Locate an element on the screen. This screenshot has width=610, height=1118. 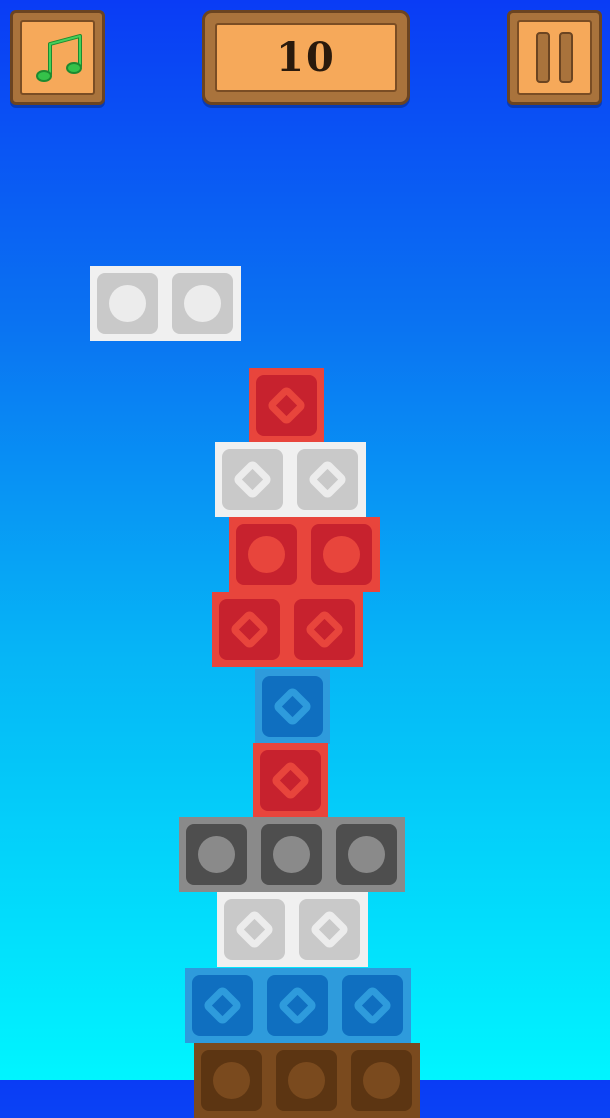
score-panel: 10 is located at coordinates (306, 57).